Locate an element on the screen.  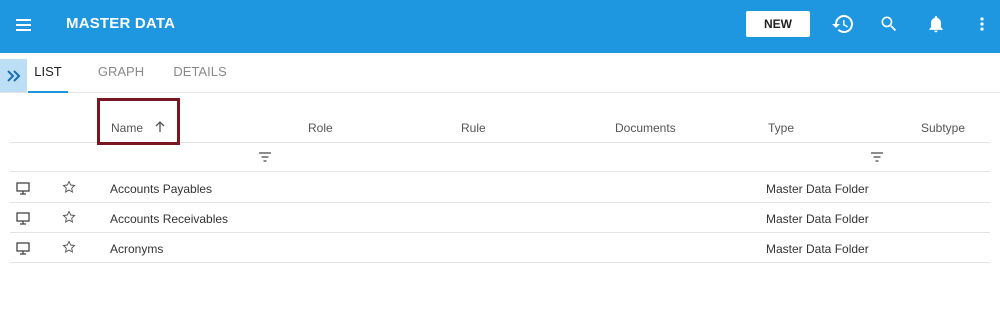
bell-icon is located at coordinates (936, 24).